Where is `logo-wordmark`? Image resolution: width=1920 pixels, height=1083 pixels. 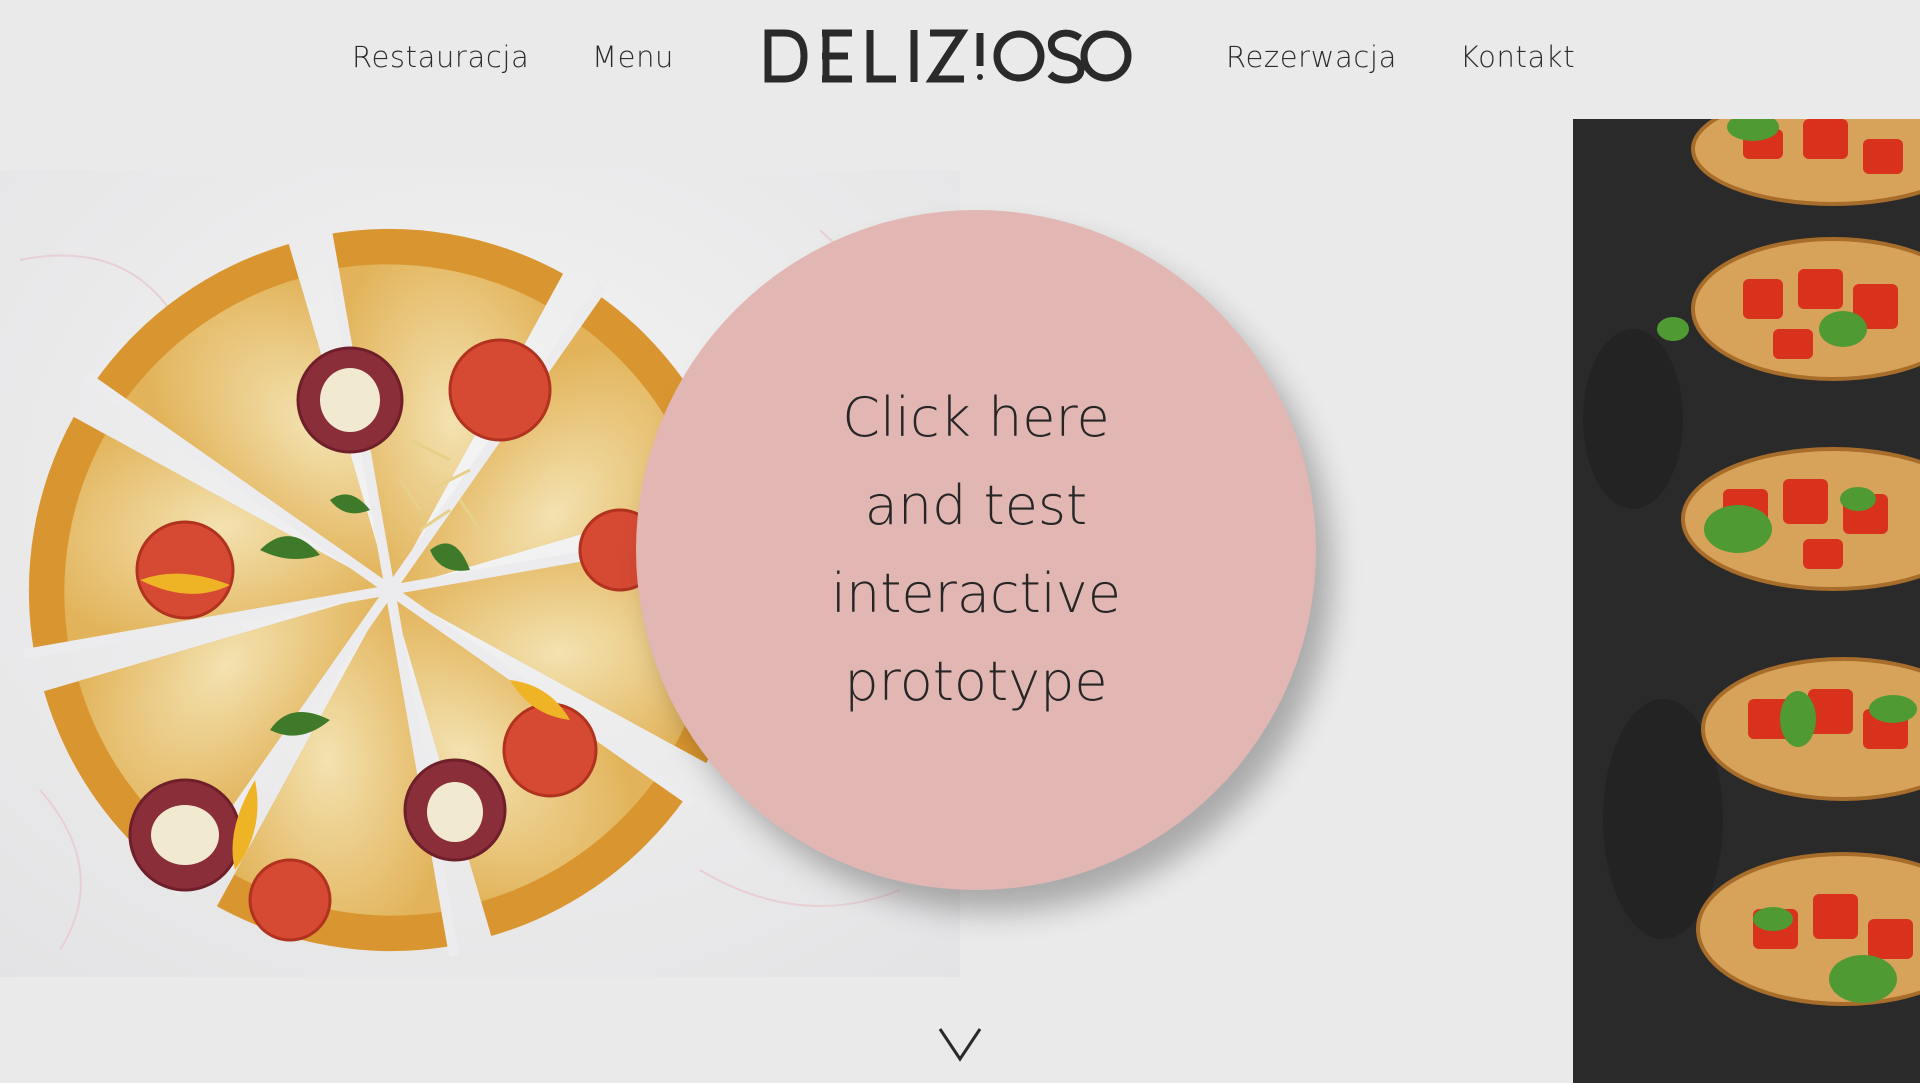
logo-wordmark is located at coordinates (948, 56).